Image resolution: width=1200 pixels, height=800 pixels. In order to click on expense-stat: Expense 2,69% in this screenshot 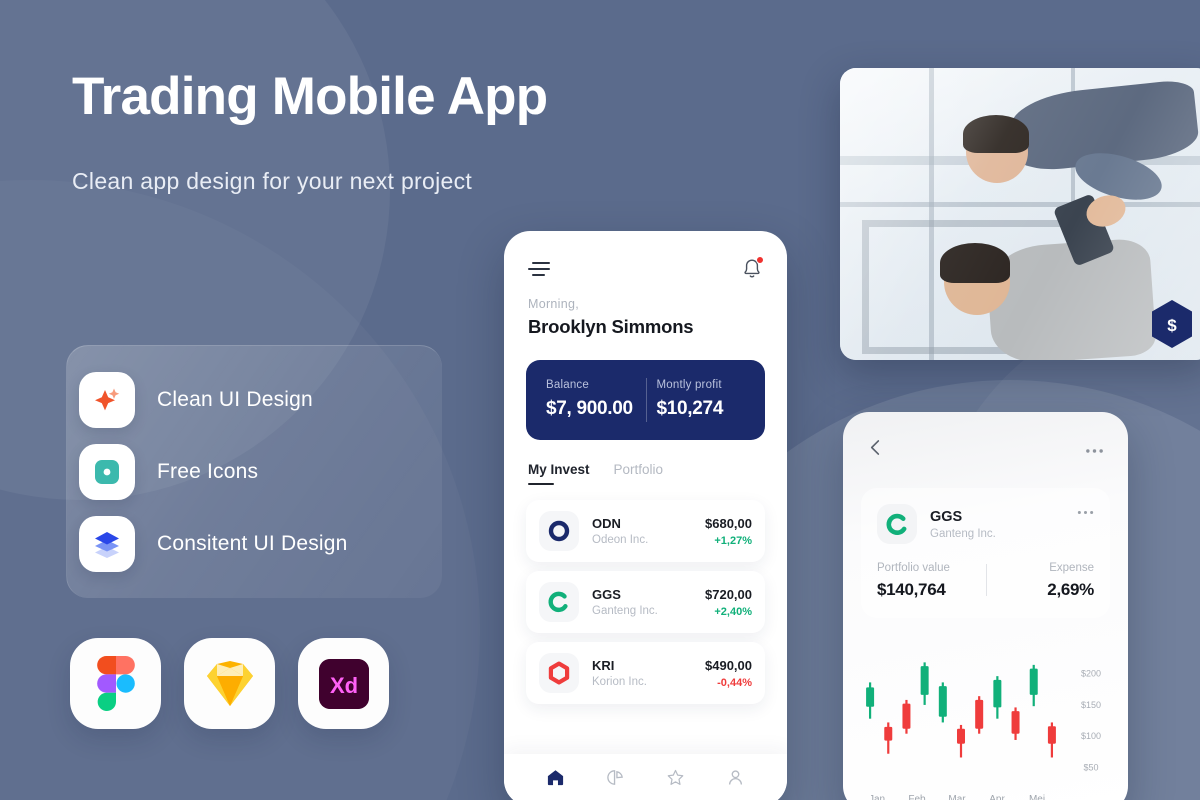, I will do `click(1040, 581)`.